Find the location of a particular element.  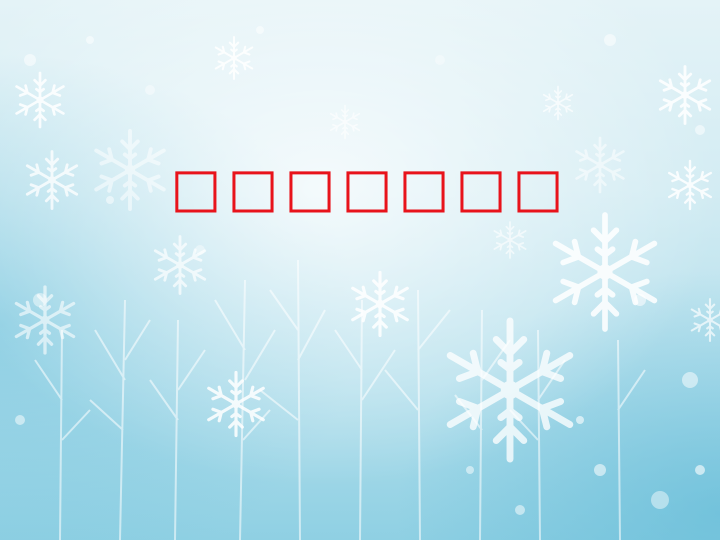

title-box: □□□□□□□ is located at coordinates (370, 188).